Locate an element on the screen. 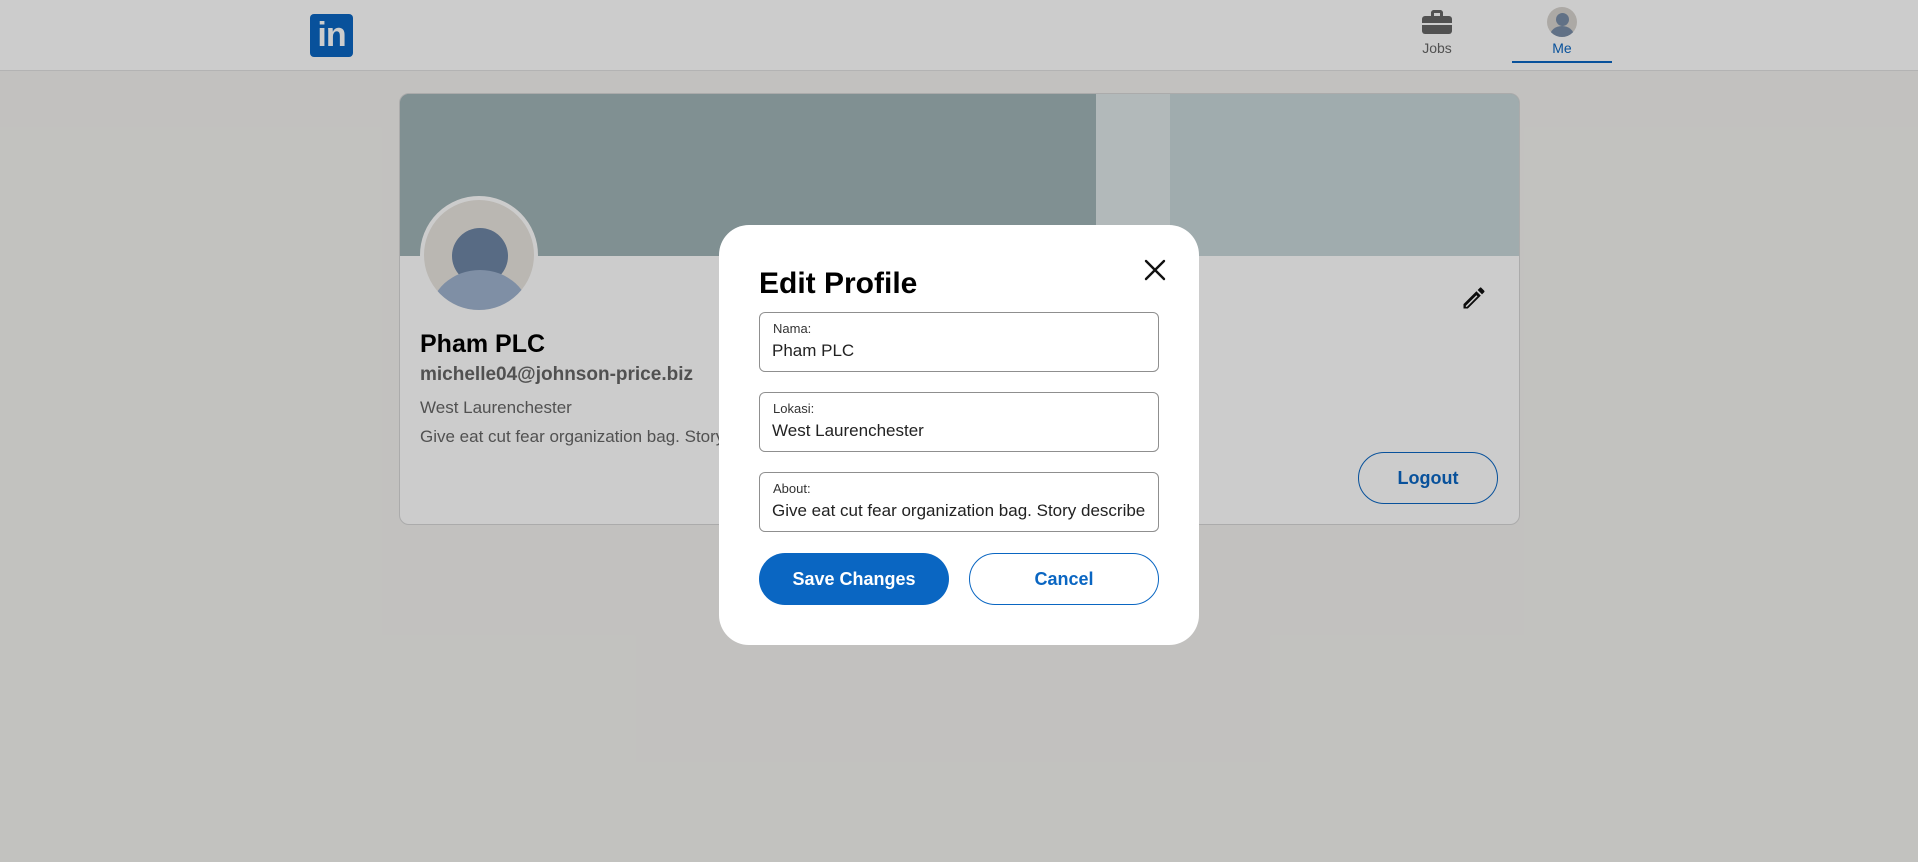 This screenshot has height=862, width=1918. name-field: Nama: is located at coordinates (959, 342).